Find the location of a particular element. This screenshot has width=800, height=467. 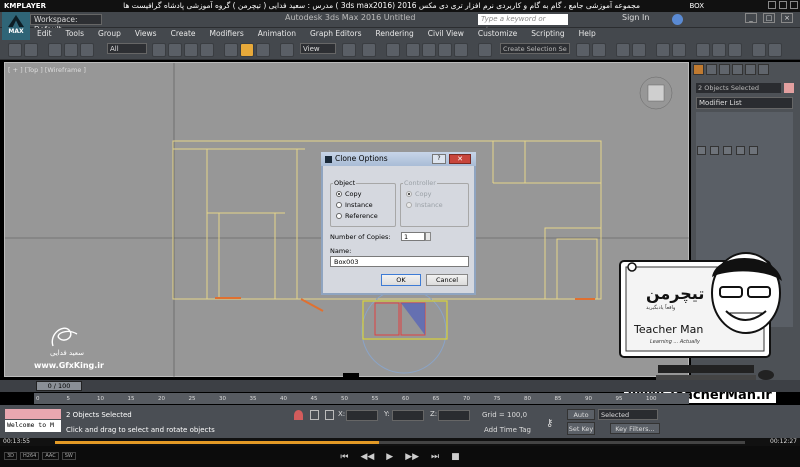

restore-icon: □ is located at coordinates (769, 18).